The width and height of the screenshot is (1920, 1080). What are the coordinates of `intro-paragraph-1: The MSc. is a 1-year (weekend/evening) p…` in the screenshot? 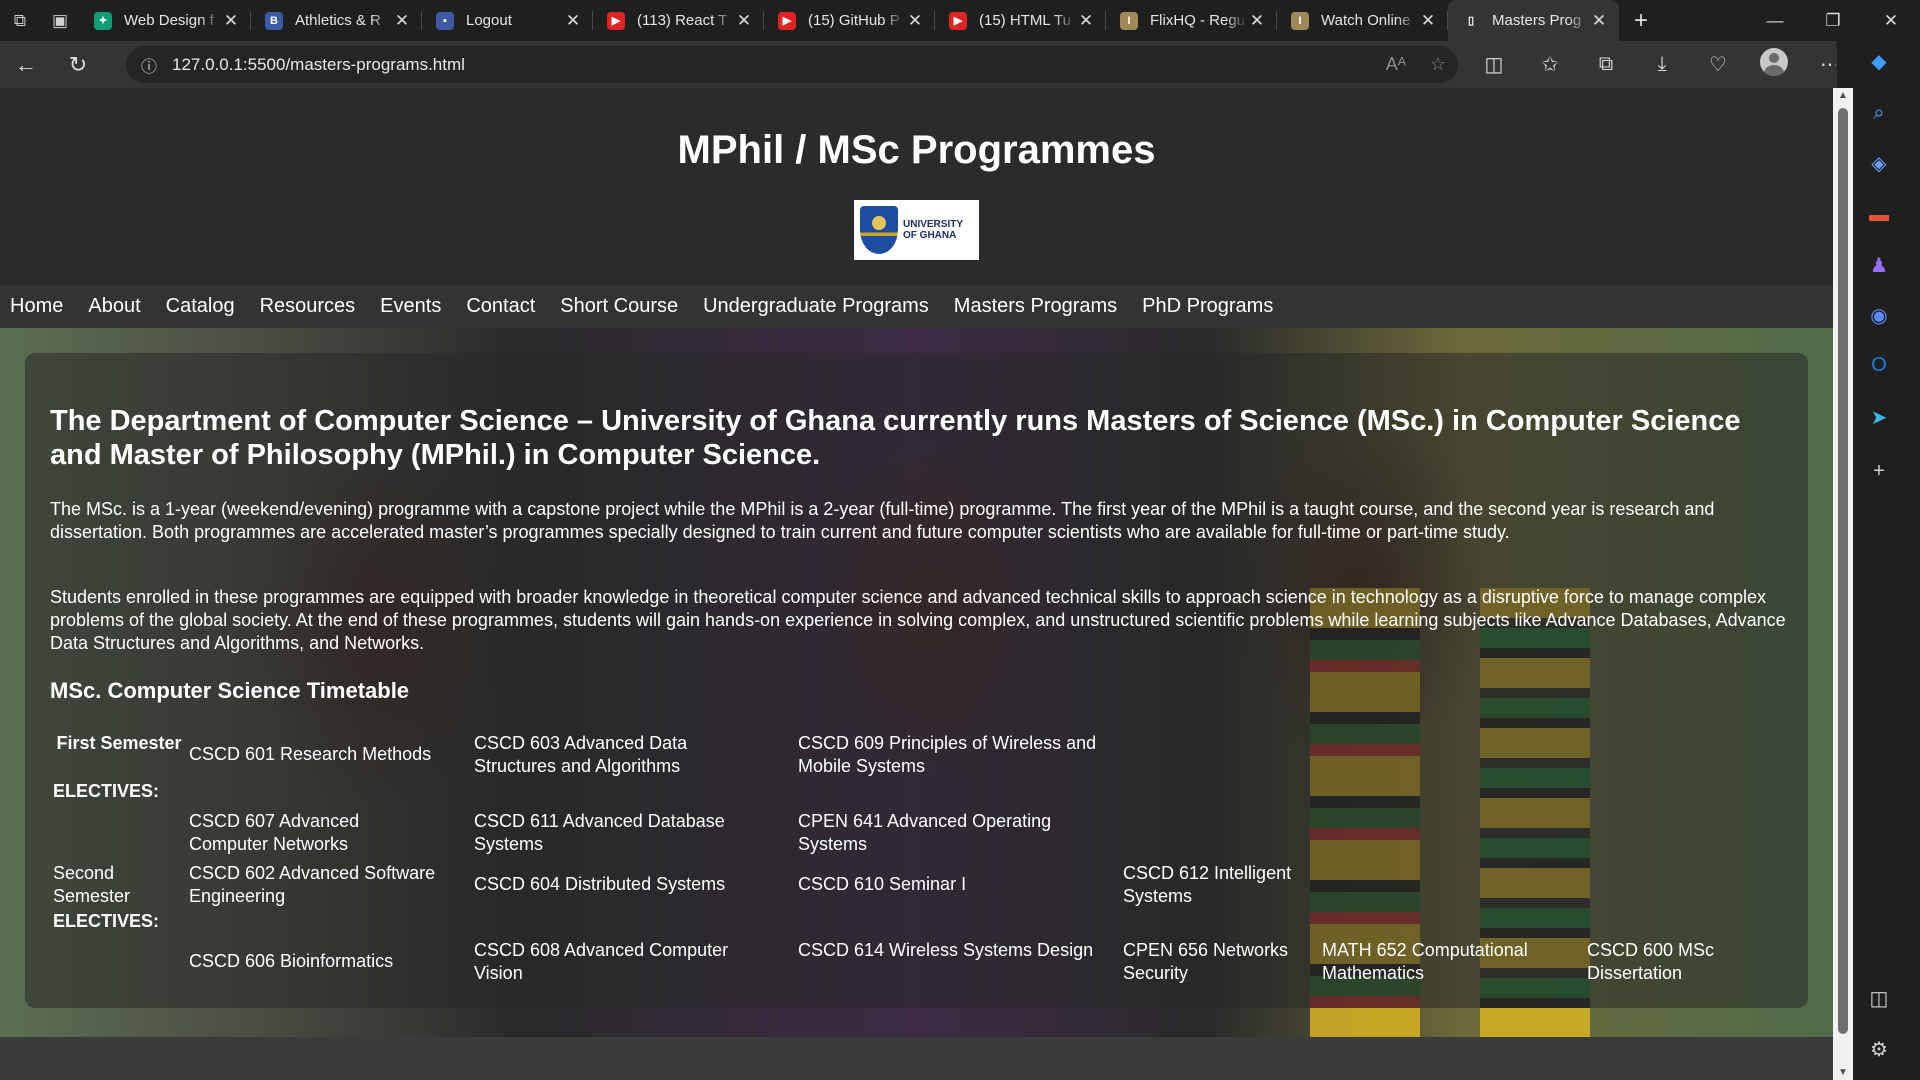 It's located at (882, 520).